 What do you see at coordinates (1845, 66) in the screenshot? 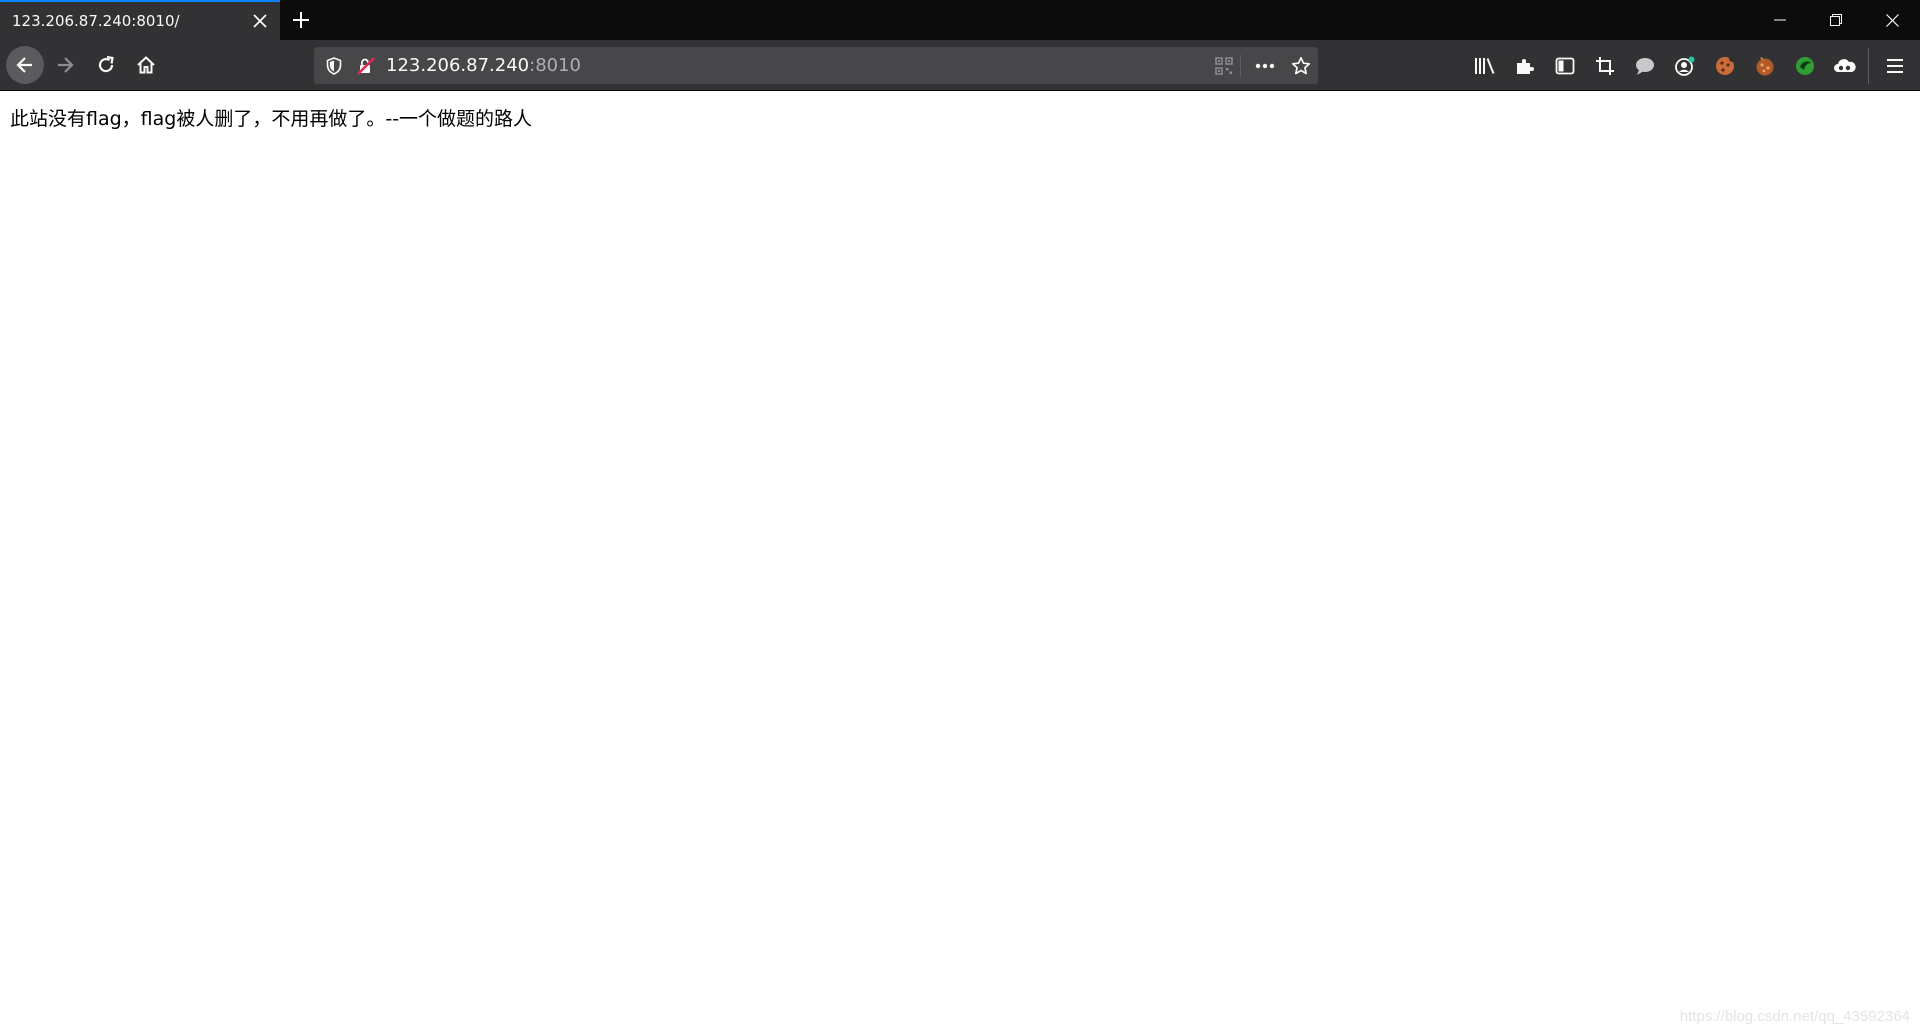
I see `cloud-extension-icon` at bounding box center [1845, 66].